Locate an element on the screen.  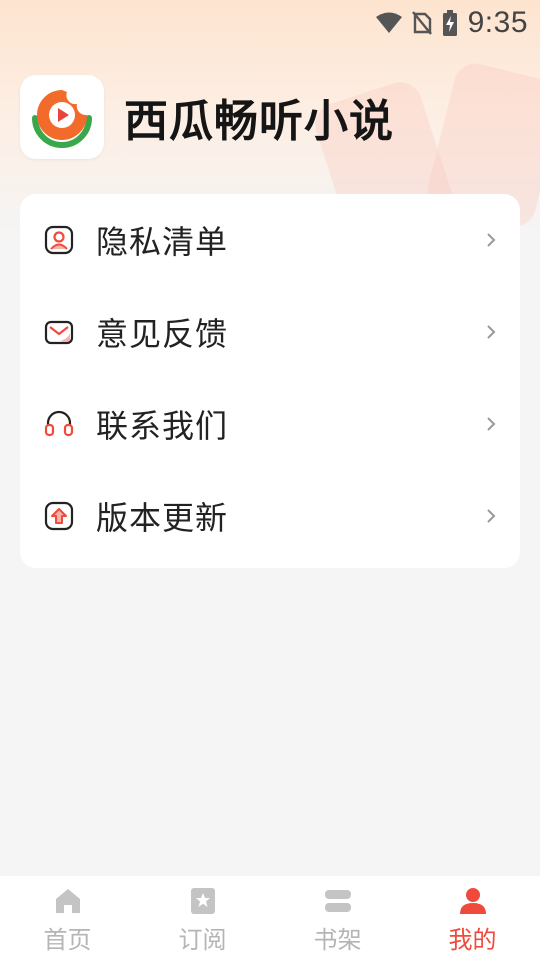
battery-charging-icon is located at coordinates (450, 23).